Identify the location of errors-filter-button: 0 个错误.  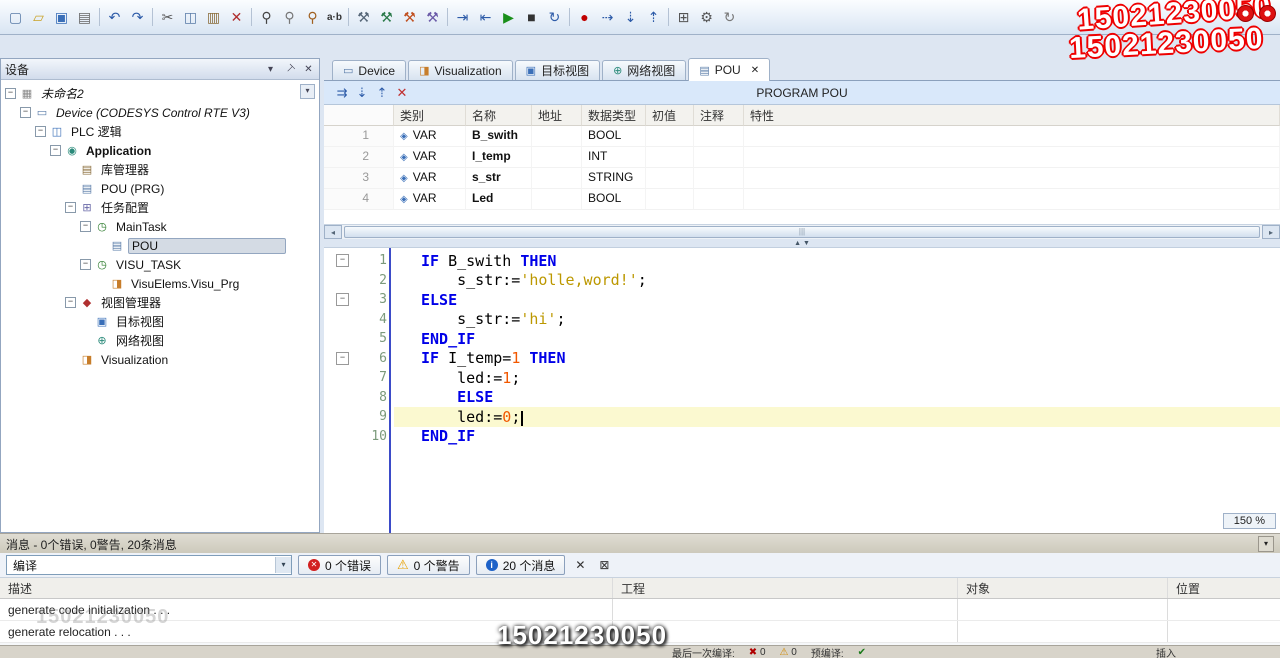
(340, 565).